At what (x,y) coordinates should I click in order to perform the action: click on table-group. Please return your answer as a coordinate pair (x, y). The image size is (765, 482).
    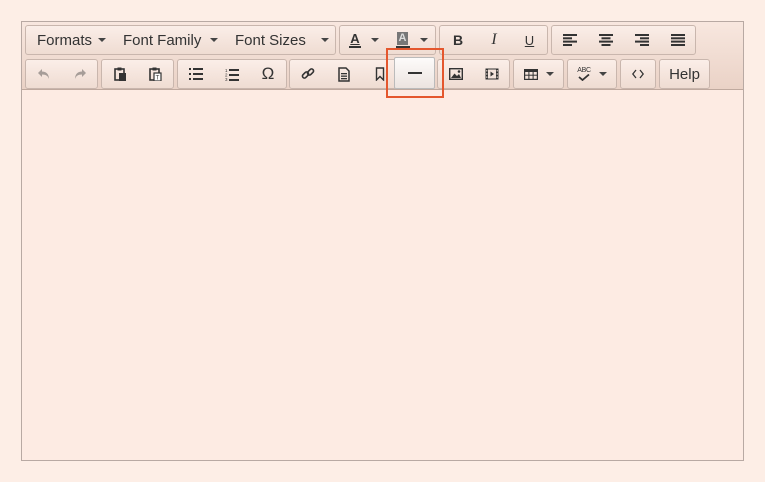
    Looking at the image, I should click on (538, 74).